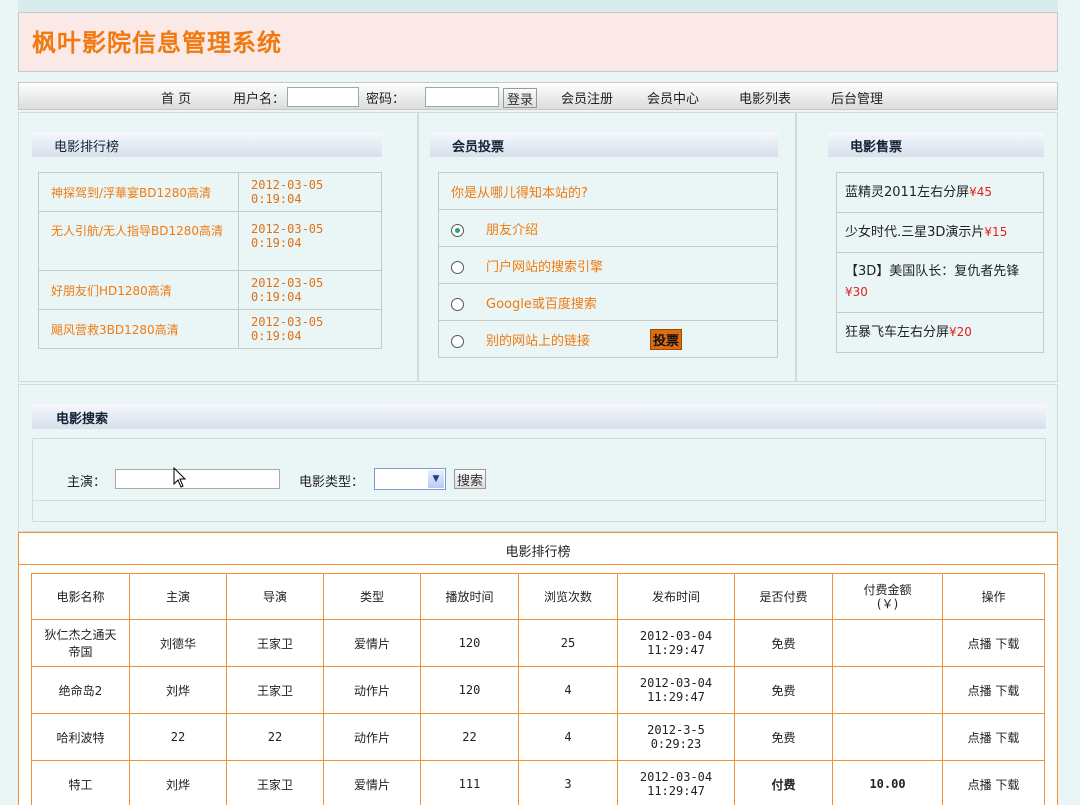 Image resolution: width=1080 pixels, height=805 pixels. I want to click on column-header: 是否付费, so click(783, 596).